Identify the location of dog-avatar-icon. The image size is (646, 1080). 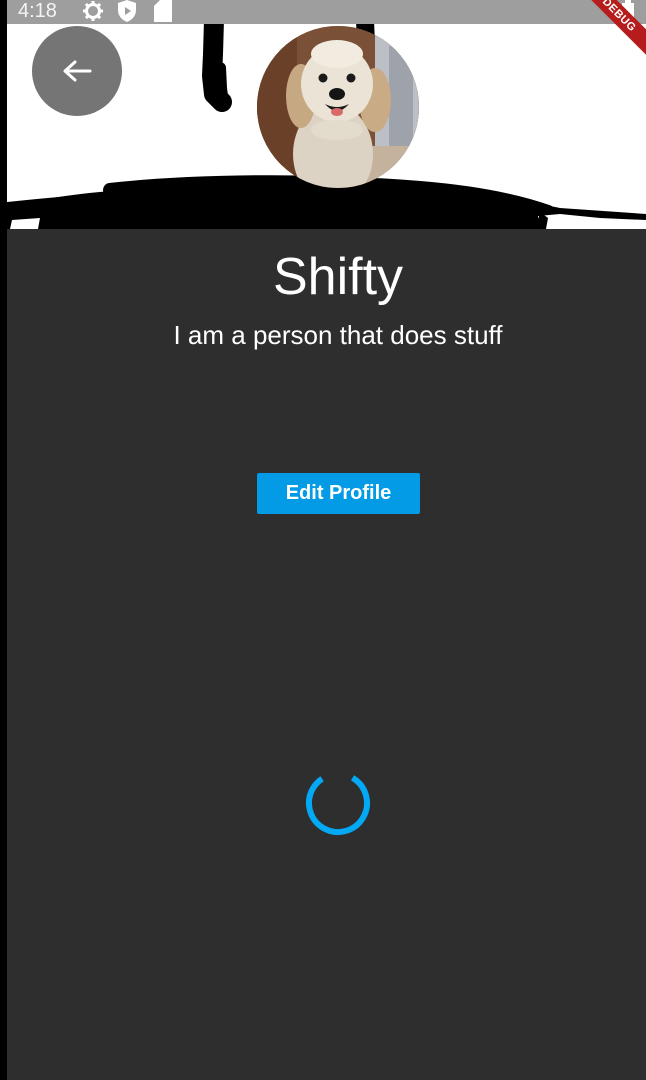
(338, 107).